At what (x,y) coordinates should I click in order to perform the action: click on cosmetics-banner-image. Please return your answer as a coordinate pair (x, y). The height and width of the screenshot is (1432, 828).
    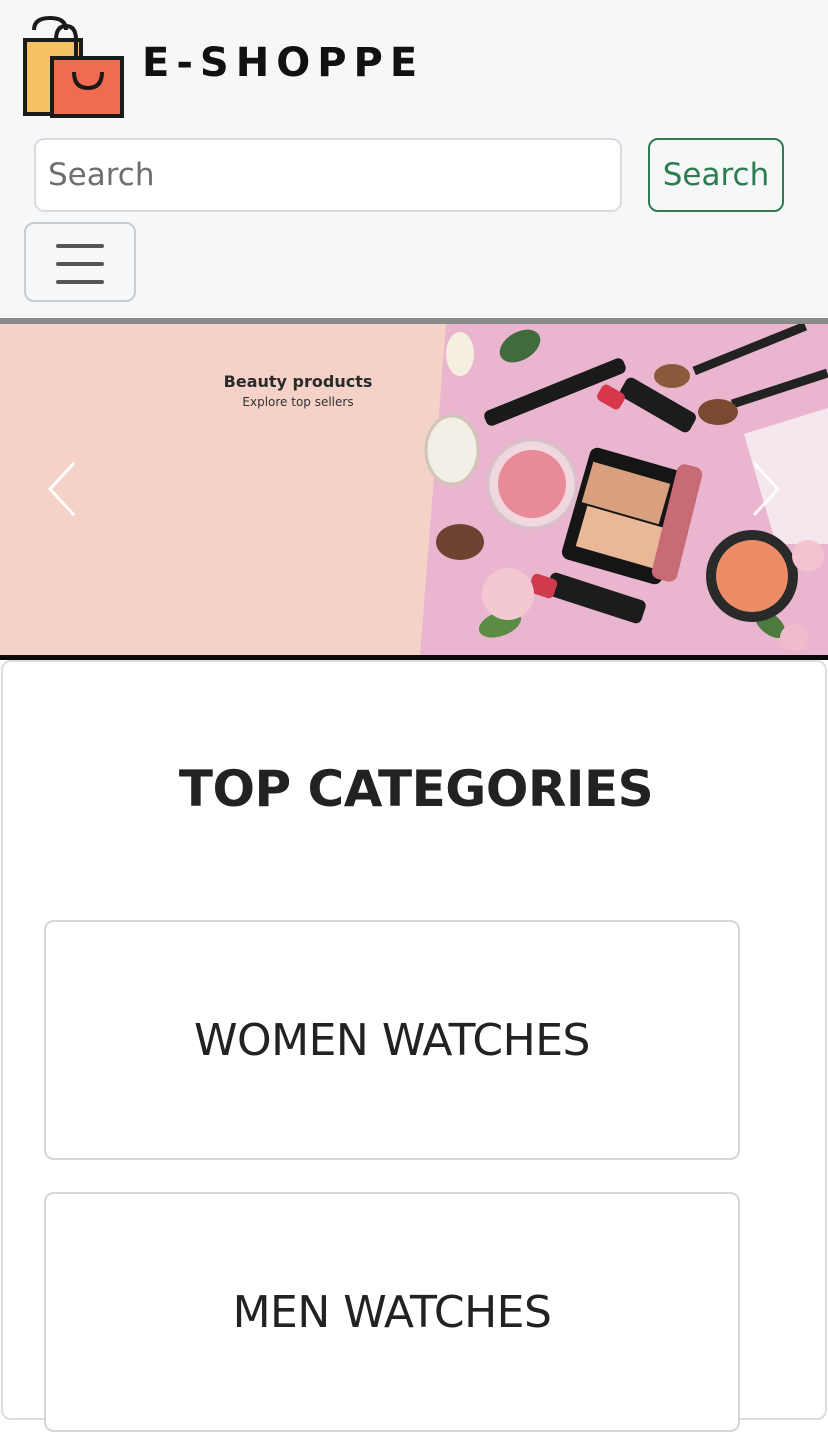
    Looking at the image, I should click on (624, 489).